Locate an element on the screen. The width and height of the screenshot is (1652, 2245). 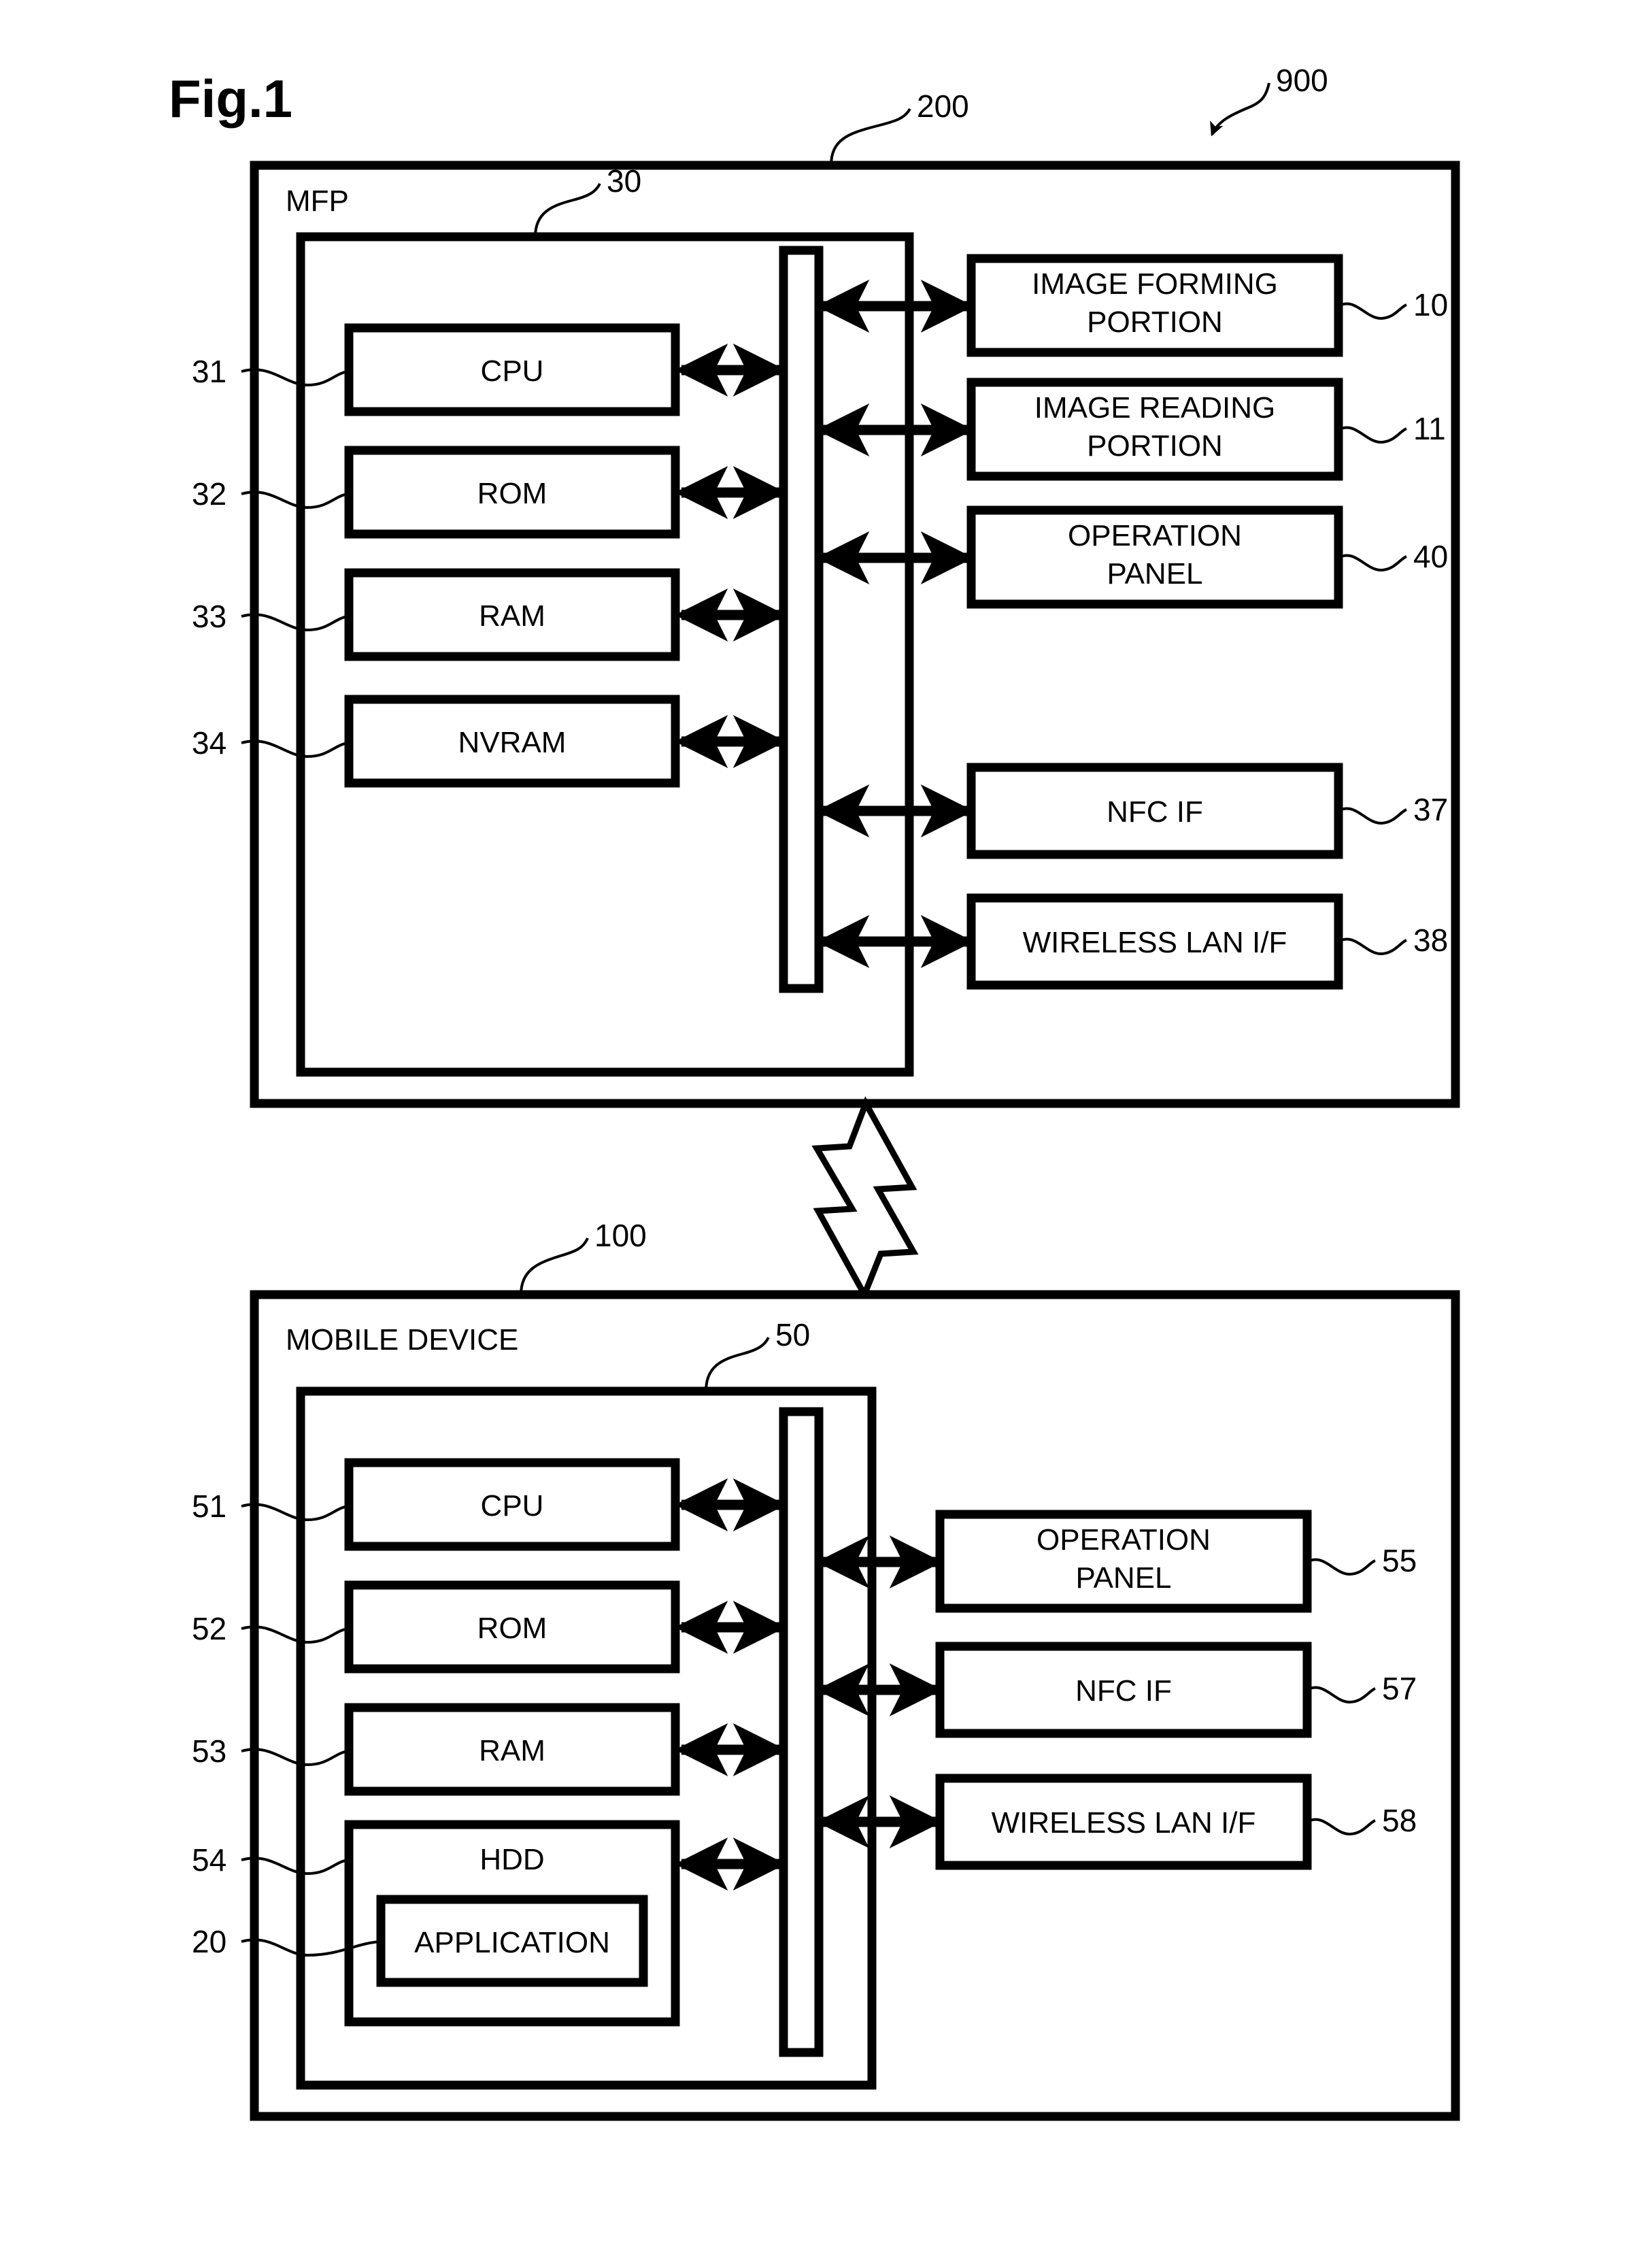
mobile-block-operation-panel-label-line1: OPERATION is located at coordinates (1124, 1540).